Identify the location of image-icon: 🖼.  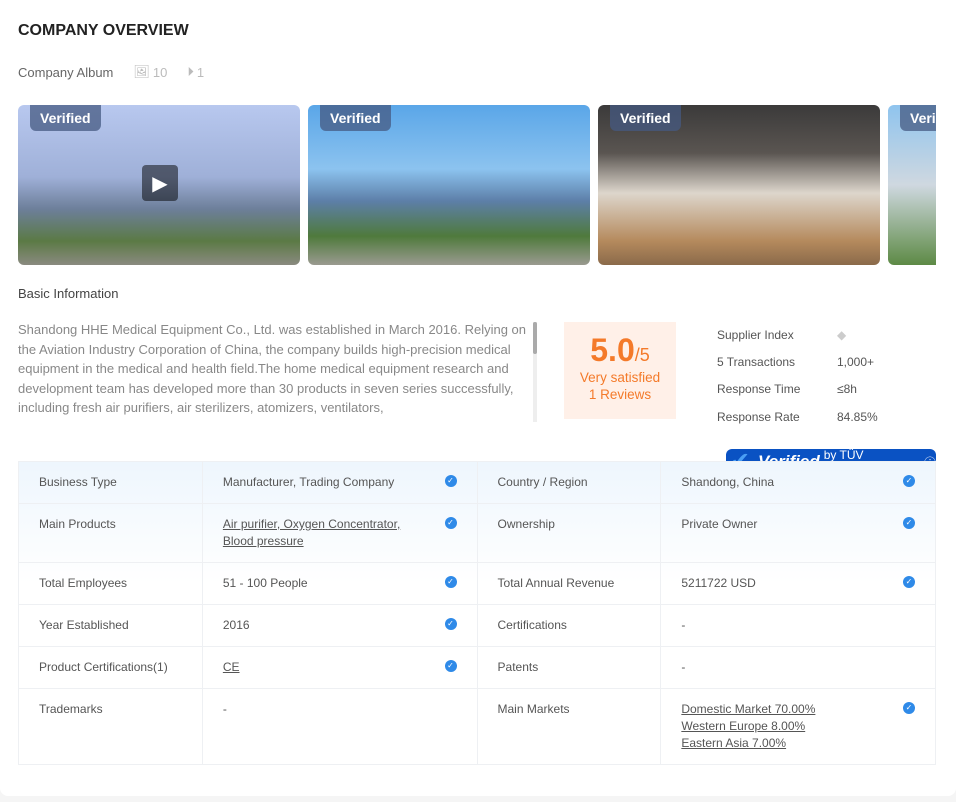
(141, 71).